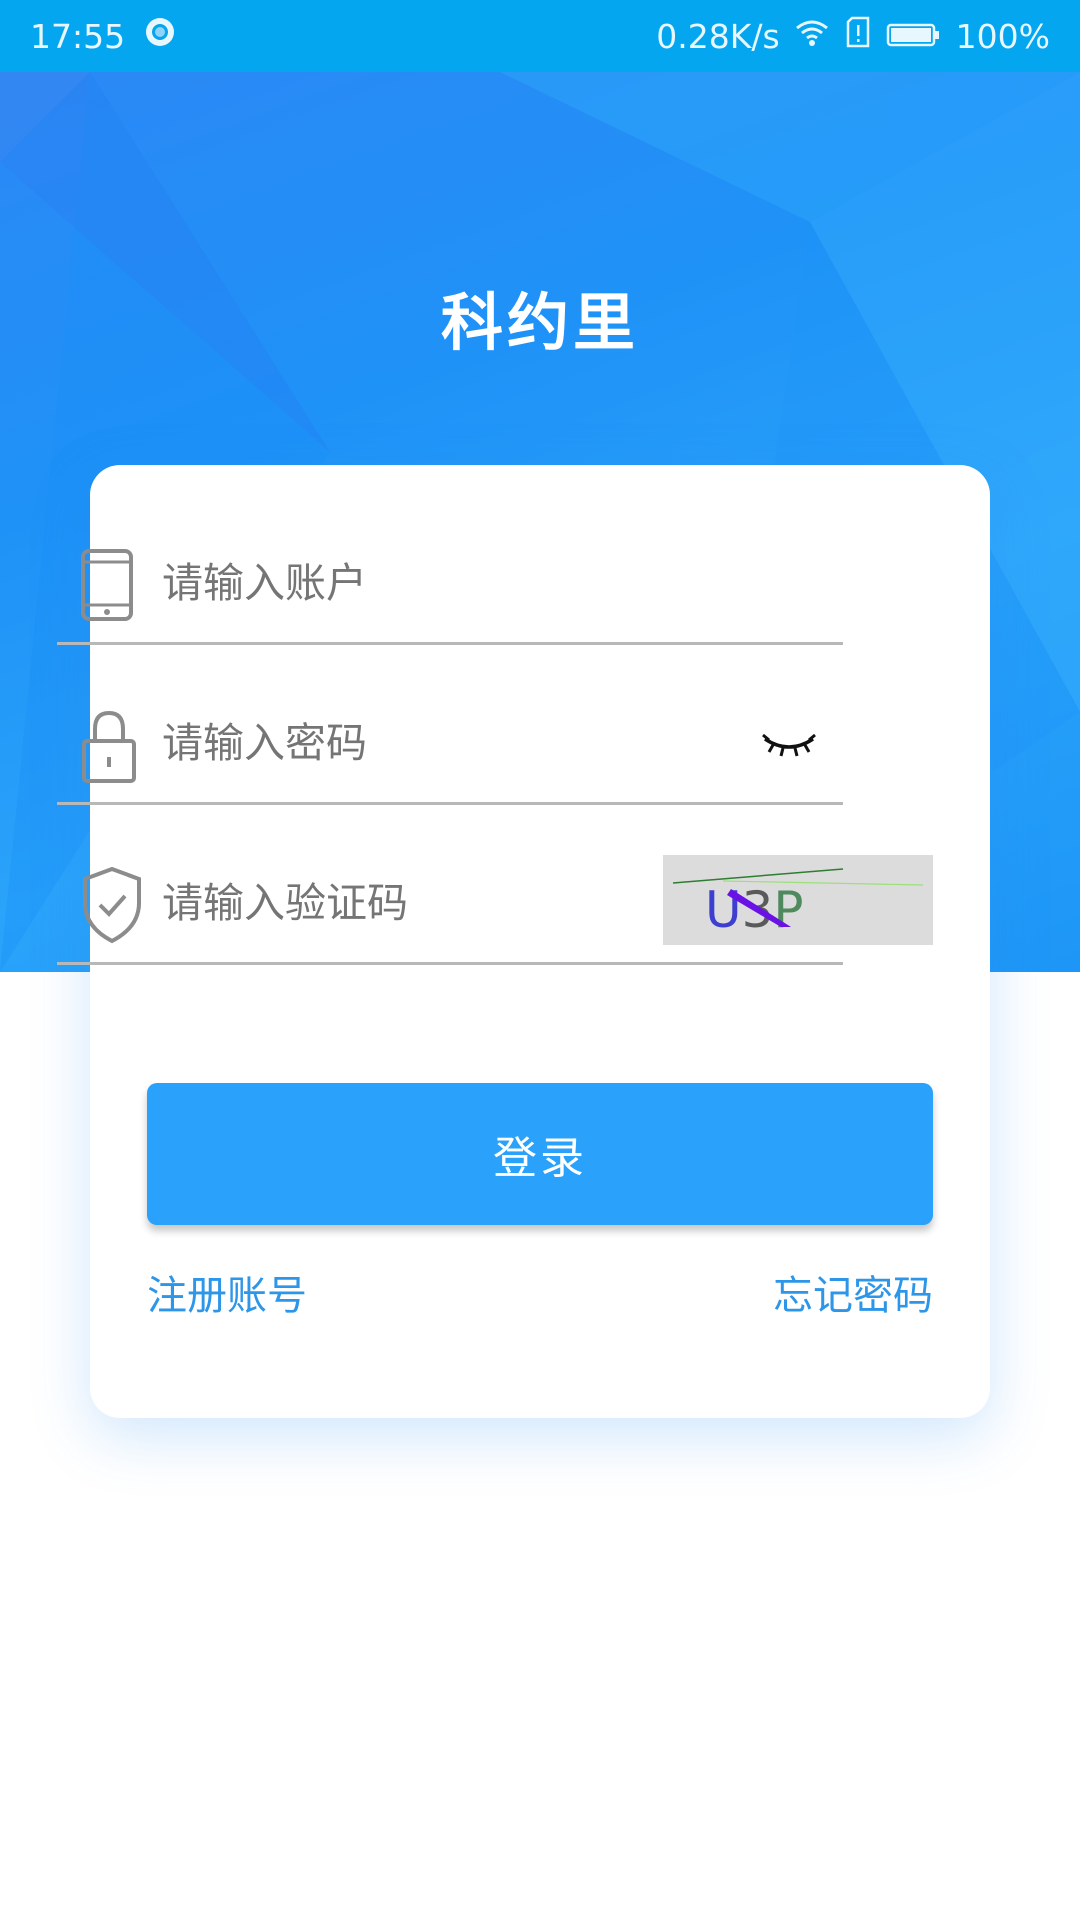  Describe the element at coordinates (107, 745) in the screenshot. I see `lock-icon` at that location.